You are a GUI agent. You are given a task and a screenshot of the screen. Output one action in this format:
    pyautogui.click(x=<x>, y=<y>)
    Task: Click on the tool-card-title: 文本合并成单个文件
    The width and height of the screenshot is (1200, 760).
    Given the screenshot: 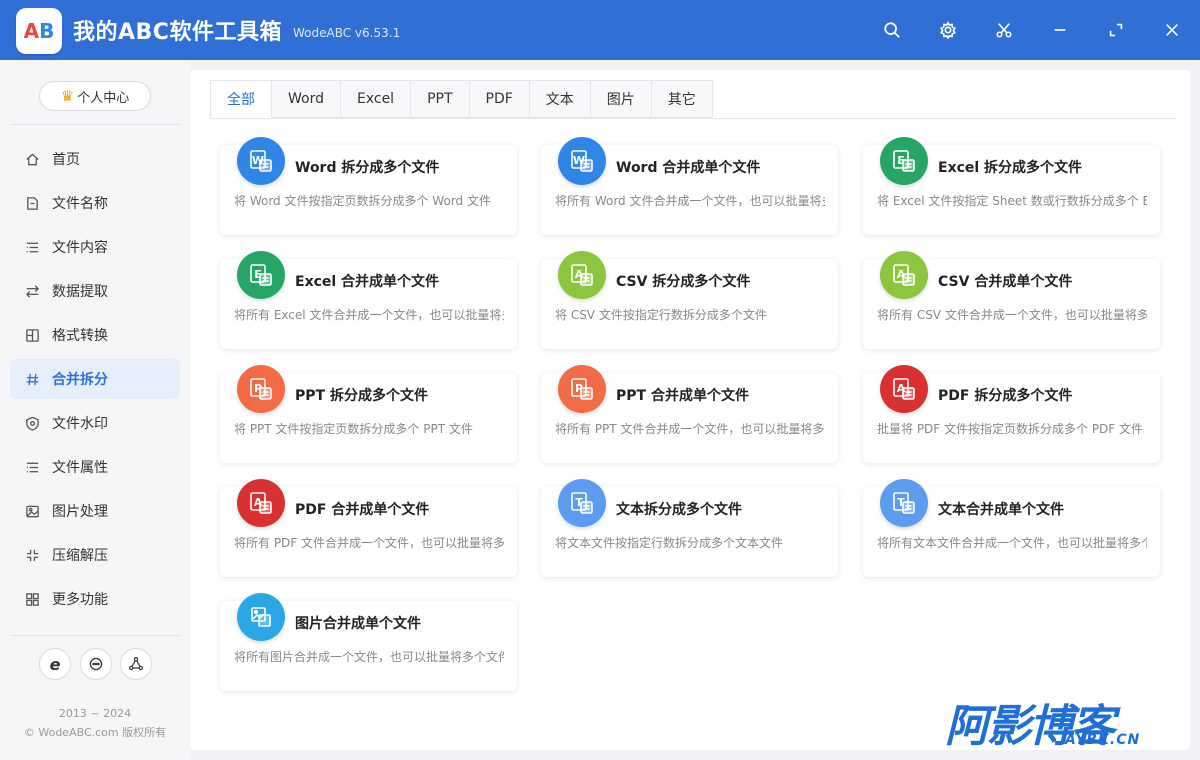 What is the action you would take?
    pyautogui.click(x=1001, y=510)
    